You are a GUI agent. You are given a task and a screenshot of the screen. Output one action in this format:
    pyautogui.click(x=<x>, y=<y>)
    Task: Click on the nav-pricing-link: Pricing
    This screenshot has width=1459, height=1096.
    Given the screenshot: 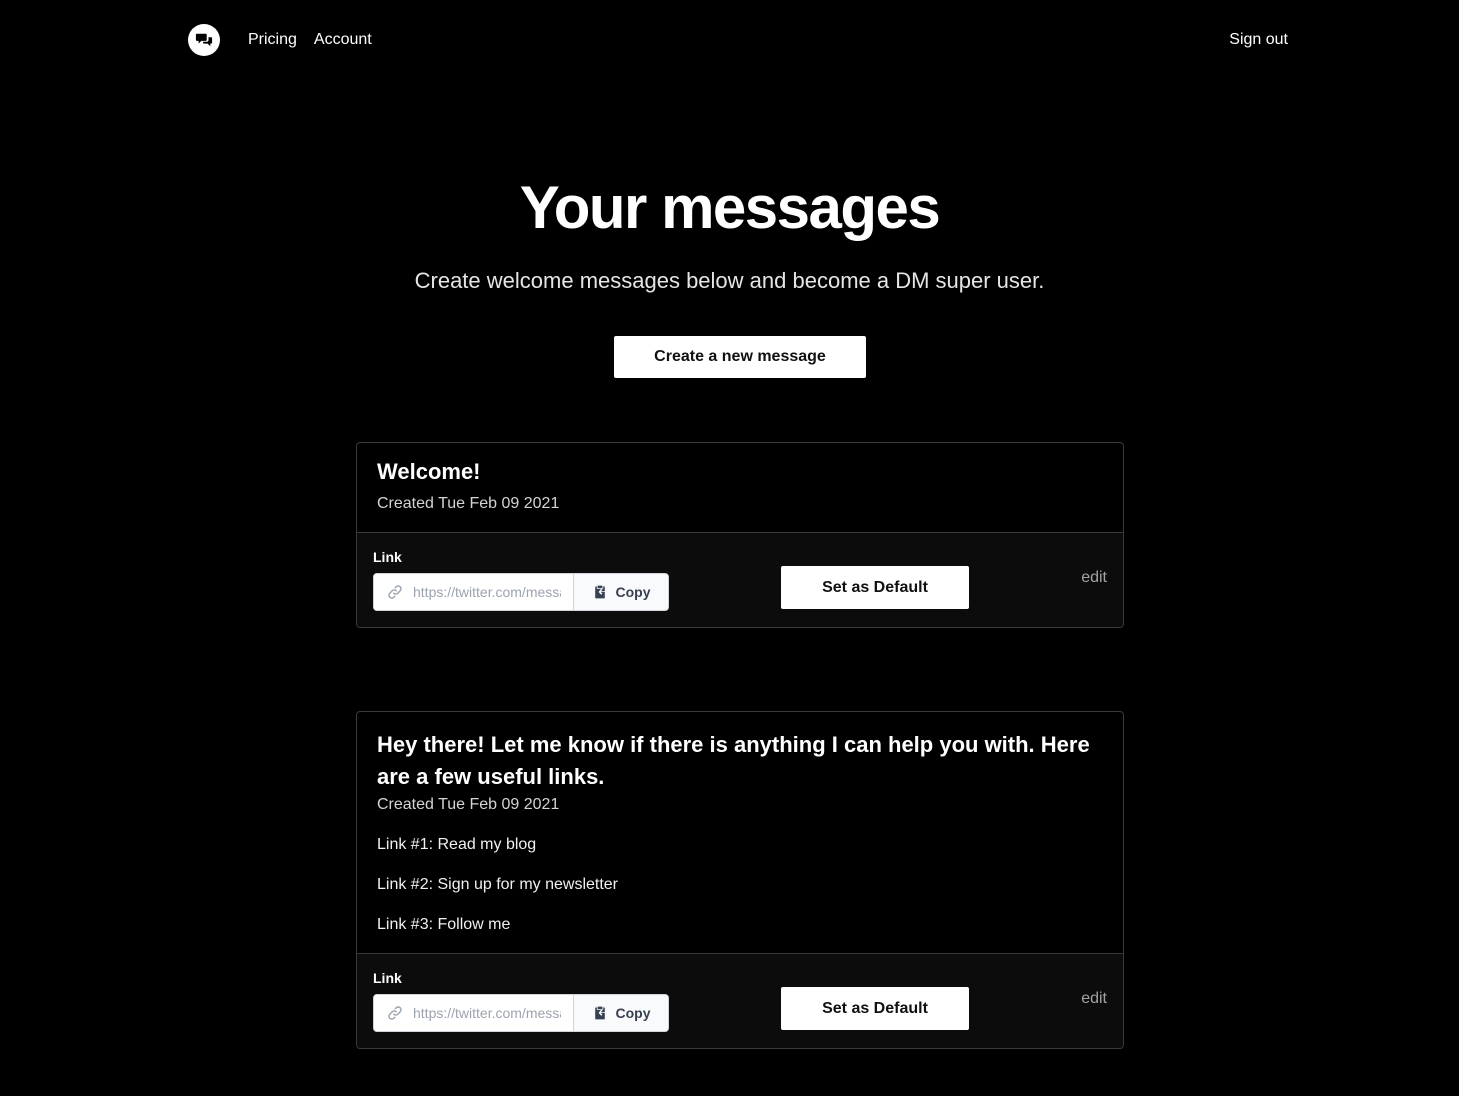 What is the action you would take?
    pyautogui.click(x=272, y=40)
    